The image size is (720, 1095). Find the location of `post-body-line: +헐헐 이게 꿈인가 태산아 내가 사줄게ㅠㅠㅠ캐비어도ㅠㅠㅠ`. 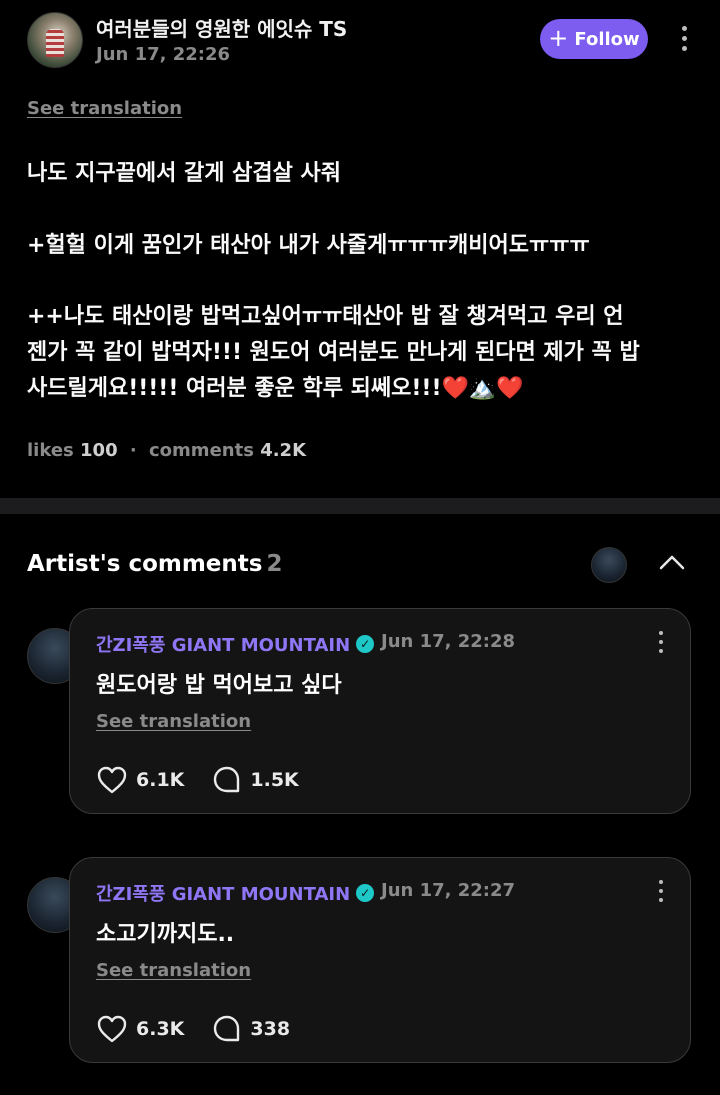

post-body-line: +헐헐 이게 꿈인가 태산아 내가 사줄게ㅠㅠㅠ캐비어도ㅠㅠㅠ is located at coordinates (308, 245).